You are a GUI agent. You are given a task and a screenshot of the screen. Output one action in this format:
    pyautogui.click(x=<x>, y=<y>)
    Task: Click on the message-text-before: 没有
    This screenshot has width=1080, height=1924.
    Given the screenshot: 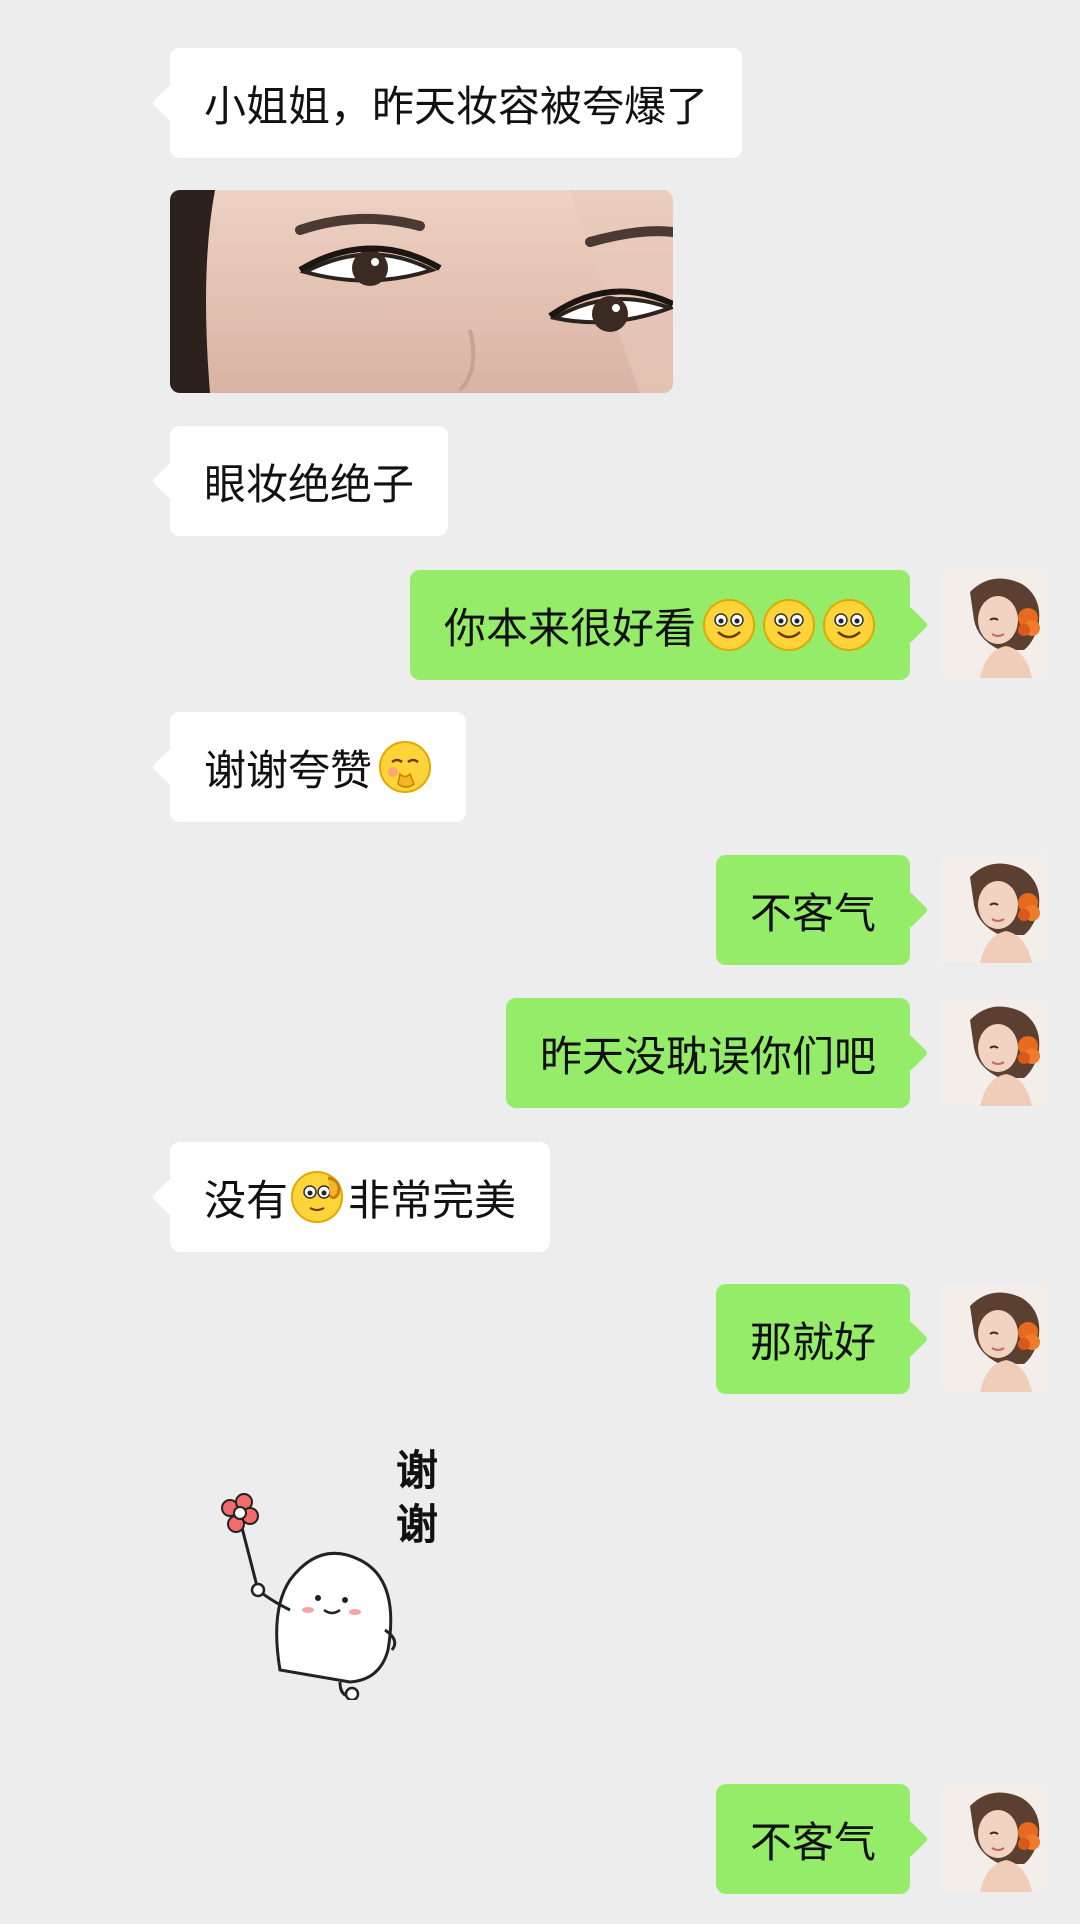 What is the action you would take?
    pyautogui.click(x=246, y=1200)
    